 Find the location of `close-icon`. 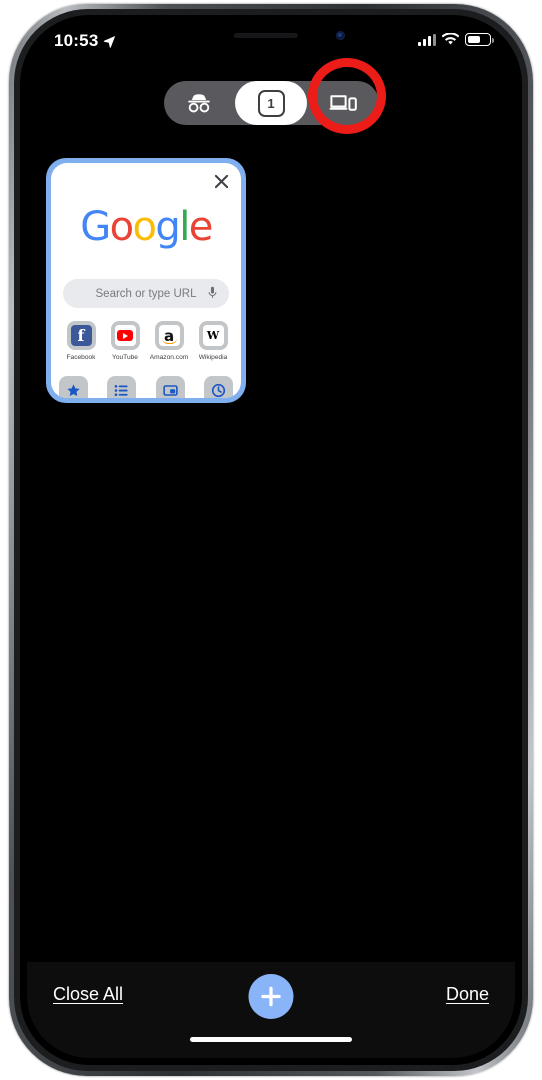

close-icon is located at coordinates (221, 181).